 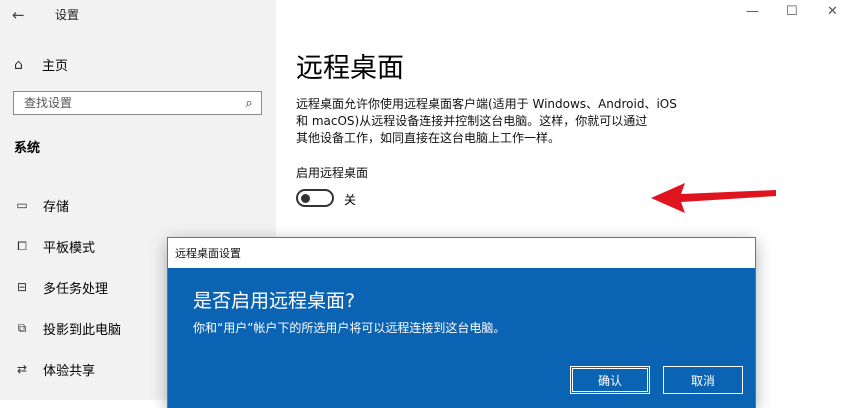 What do you see at coordinates (428, 138) in the screenshot?
I see `description-line: 其他设备工作，如同直接在这台电脑上工作一样。` at bounding box center [428, 138].